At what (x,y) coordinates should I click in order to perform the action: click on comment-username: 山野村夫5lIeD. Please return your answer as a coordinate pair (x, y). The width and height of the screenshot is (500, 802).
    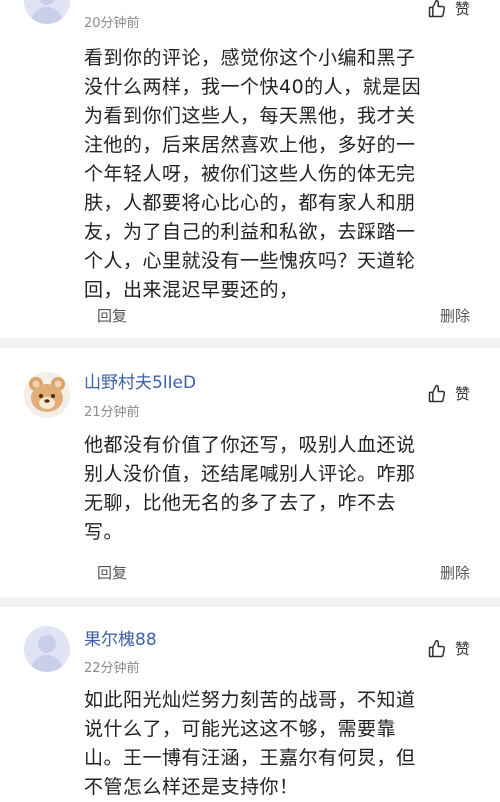
    Looking at the image, I should click on (140, 380).